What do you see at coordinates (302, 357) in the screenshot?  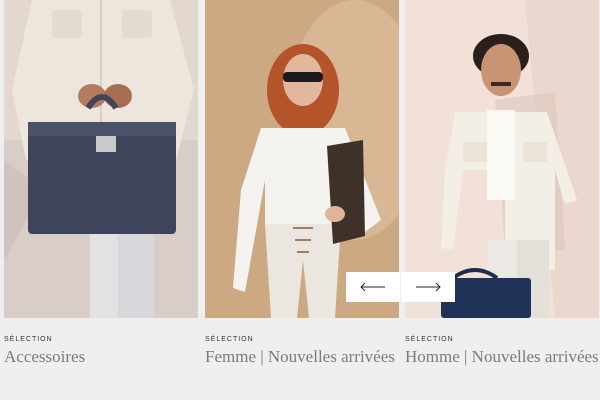 I see `card-title: Femme | Nouvelles arrivées` at bounding box center [302, 357].